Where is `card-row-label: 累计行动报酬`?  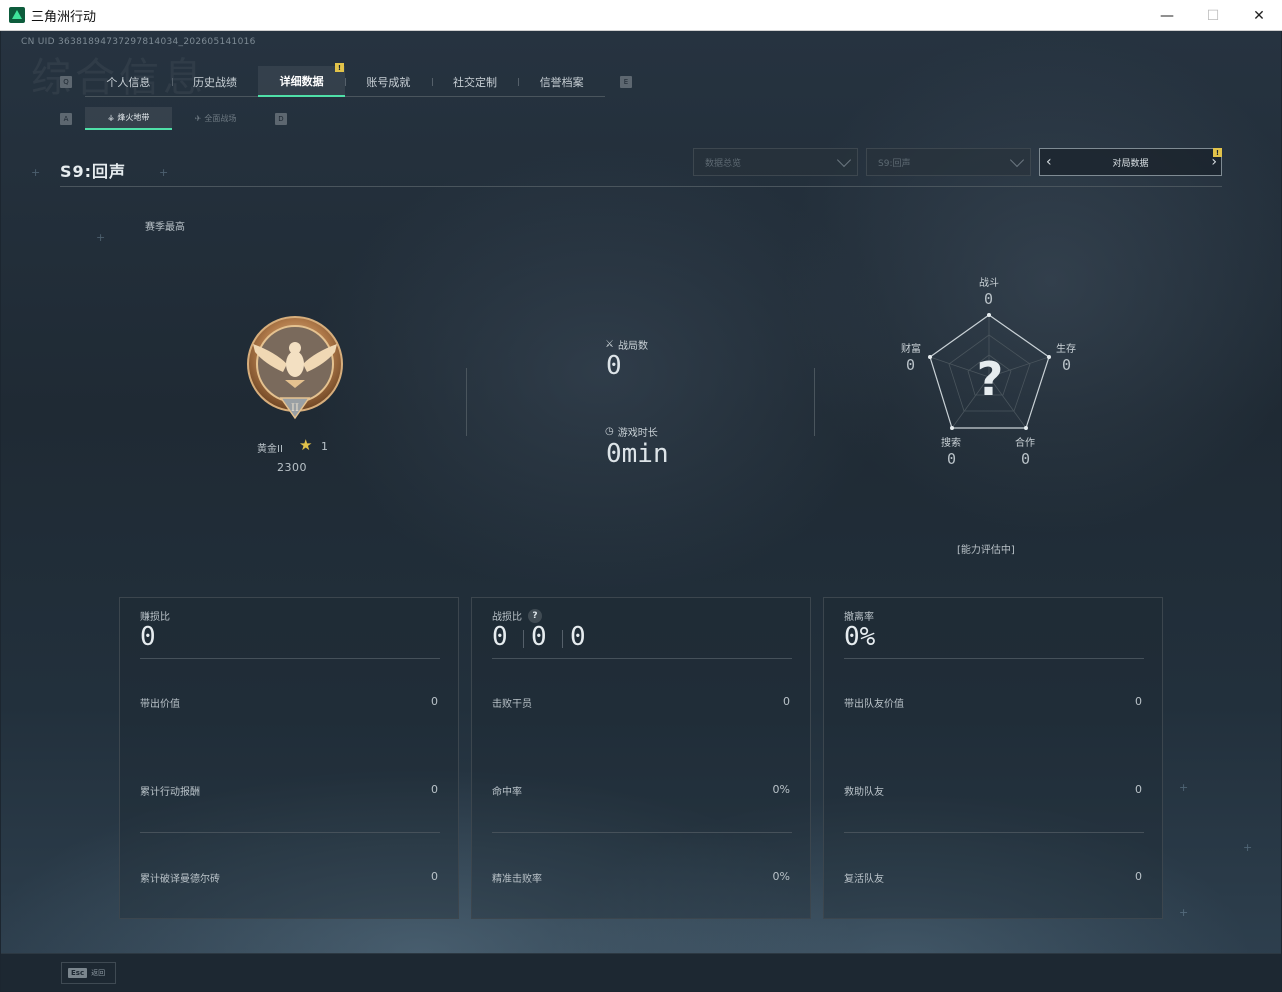
card-row-label: 累计行动报酬 is located at coordinates (170, 792).